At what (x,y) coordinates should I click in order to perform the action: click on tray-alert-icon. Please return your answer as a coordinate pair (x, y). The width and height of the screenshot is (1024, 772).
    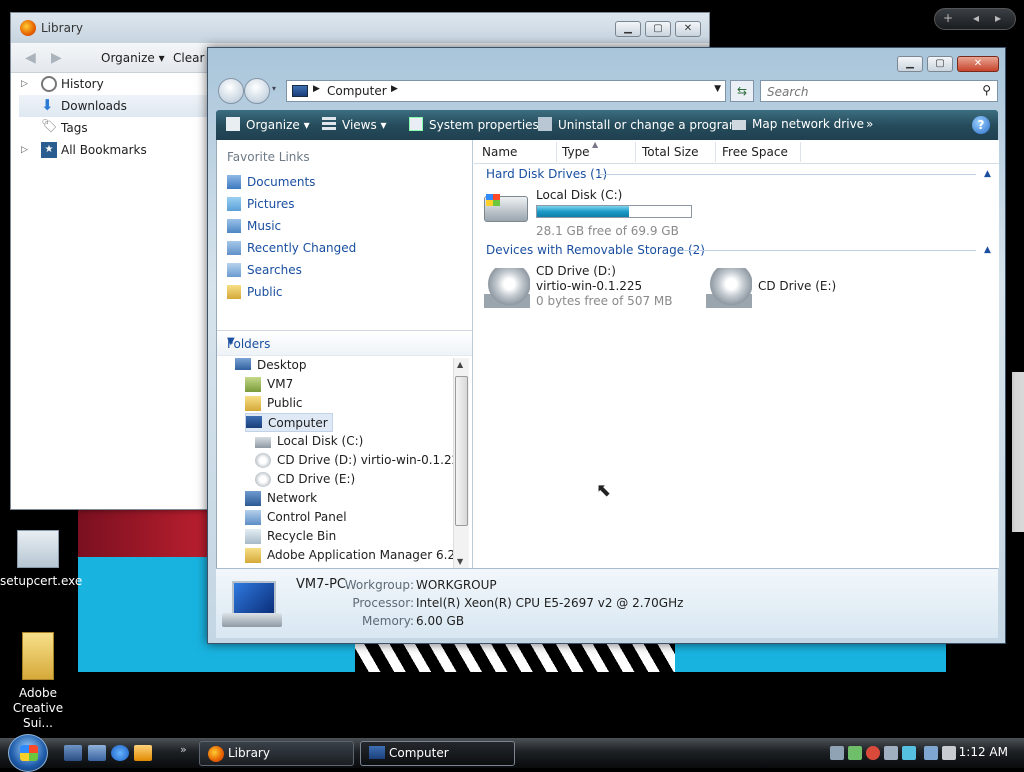
    Looking at the image, I should click on (873, 753).